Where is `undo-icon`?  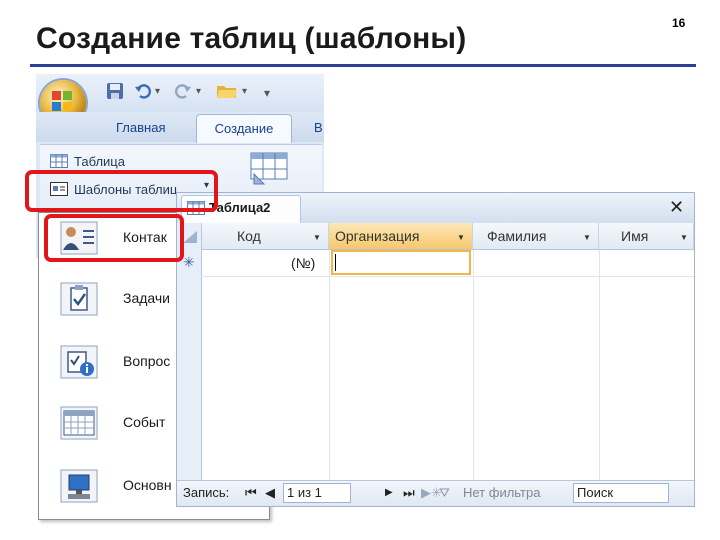
undo-icon is located at coordinates (143, 91).